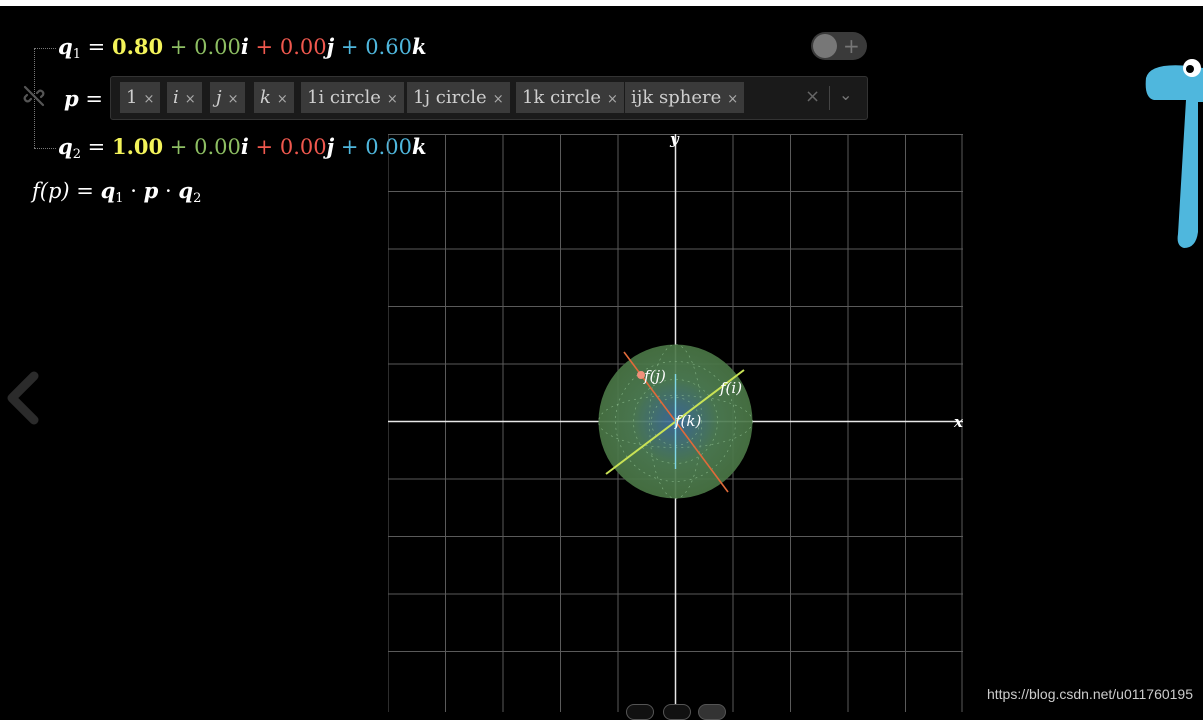 This screenshot has height=720, width=1203. What do you see at coordinates (303, 47) in the screenshot?
I see `q1-j-value: 0.00` at bounding box center [303, 47].